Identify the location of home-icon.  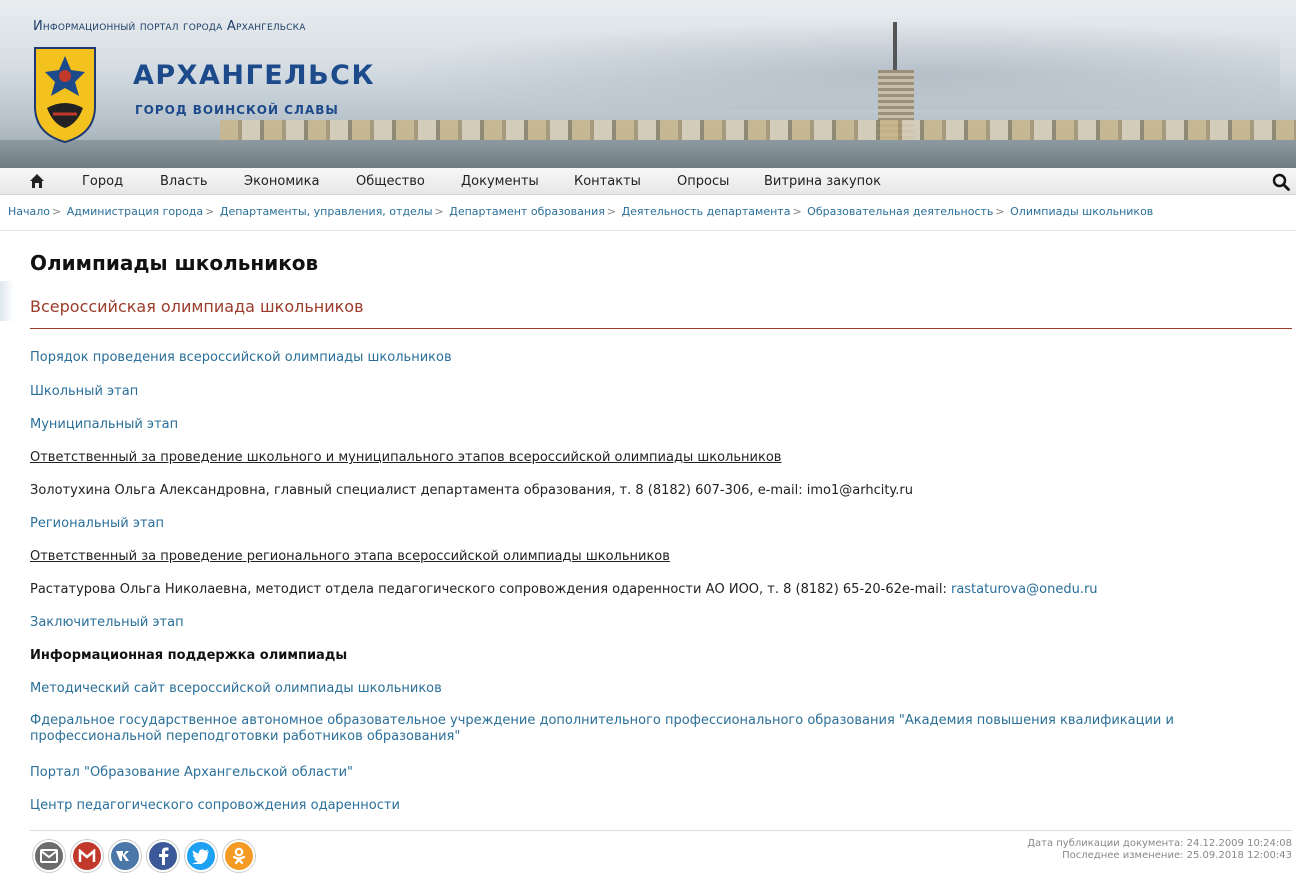
(37, 181).